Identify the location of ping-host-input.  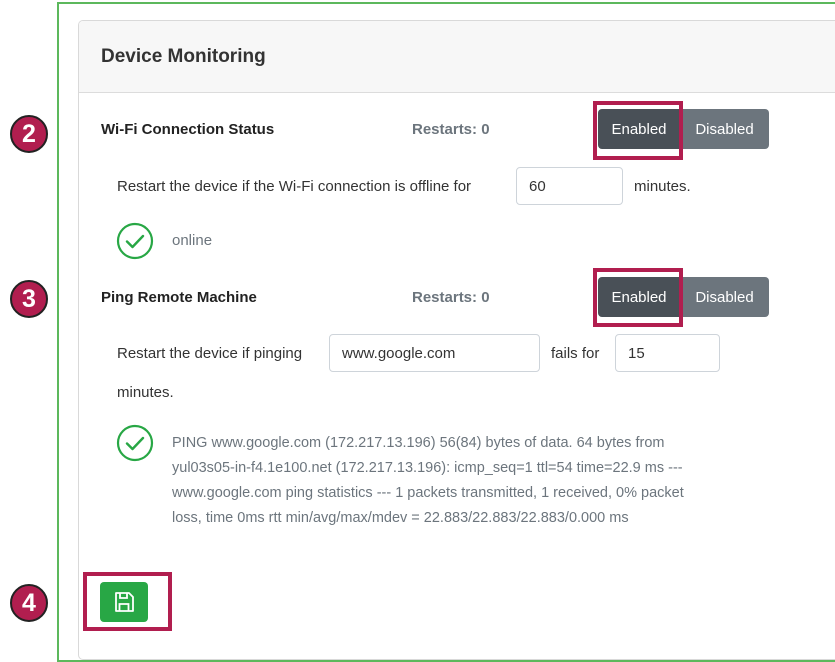
(434, 353).